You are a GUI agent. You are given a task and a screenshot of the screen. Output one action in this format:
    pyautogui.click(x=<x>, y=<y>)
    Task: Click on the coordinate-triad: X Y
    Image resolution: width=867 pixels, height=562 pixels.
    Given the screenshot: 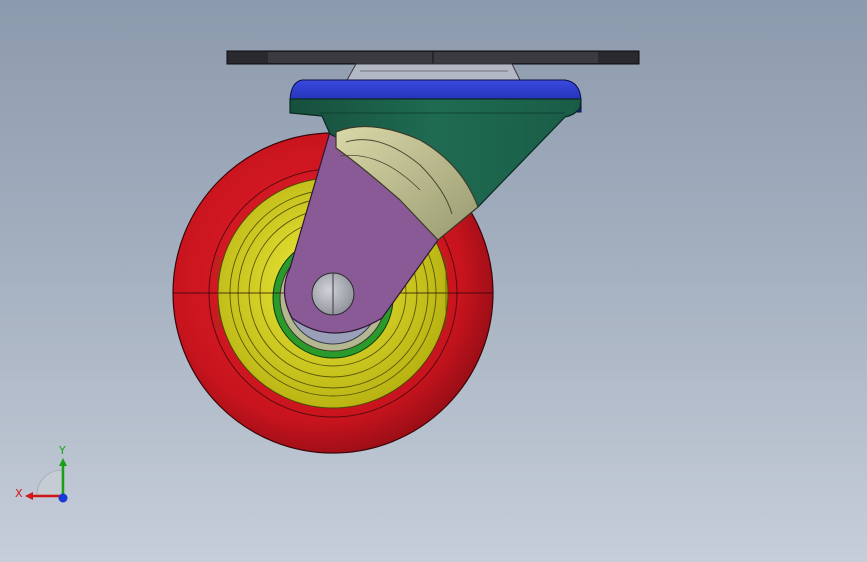 What is the action you would take?
    pyautogui.click(x=41, y=473)
    